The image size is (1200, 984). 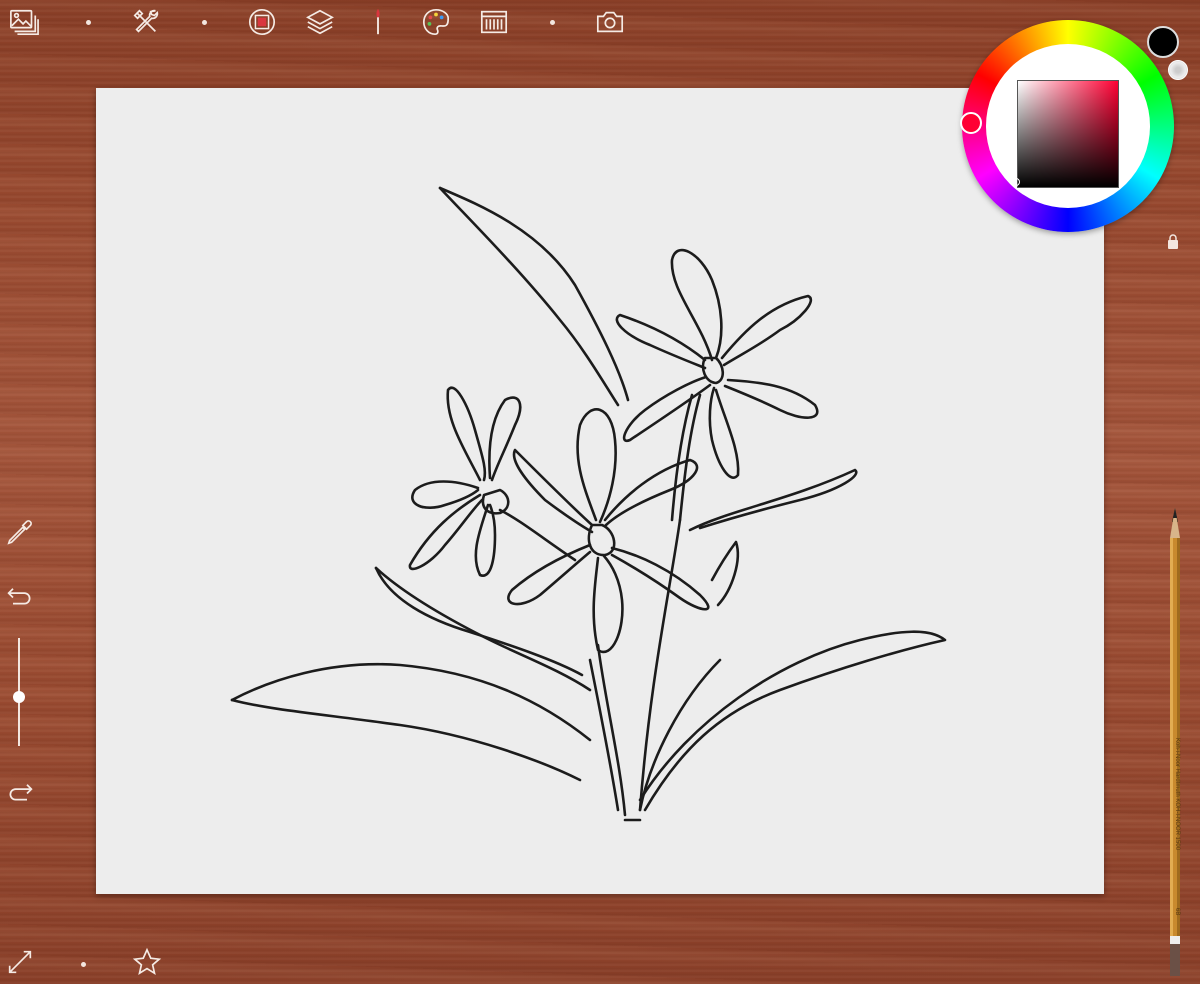 I want to click on tools-icon, so click(x=146, y=22).